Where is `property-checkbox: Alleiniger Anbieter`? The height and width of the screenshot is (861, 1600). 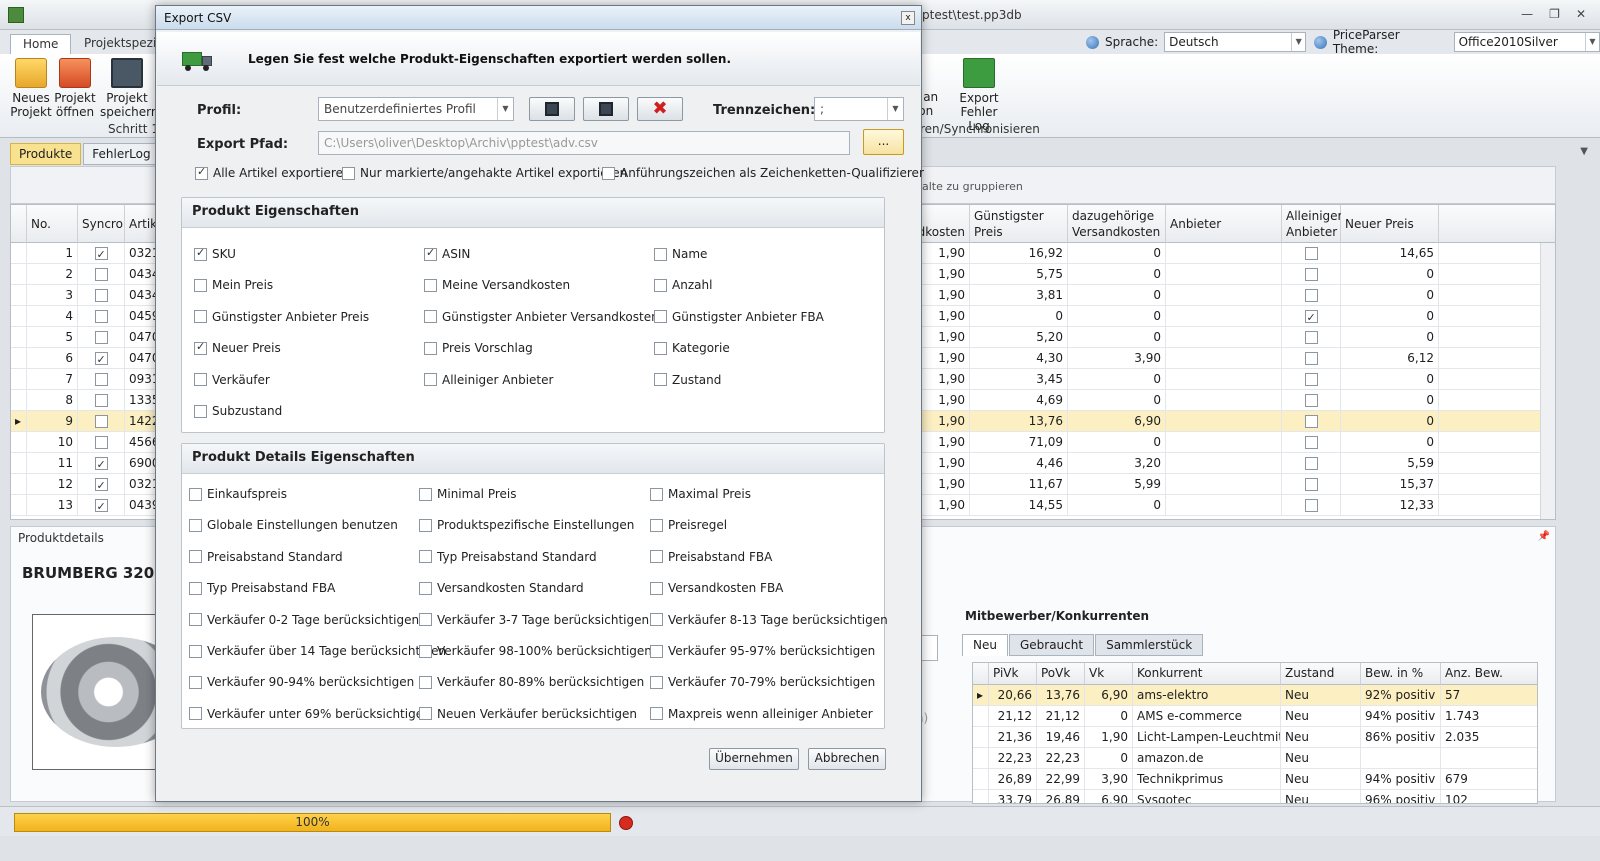
property-checkbox: Alleiniger Anbieter is located at coordinates (488, 380).